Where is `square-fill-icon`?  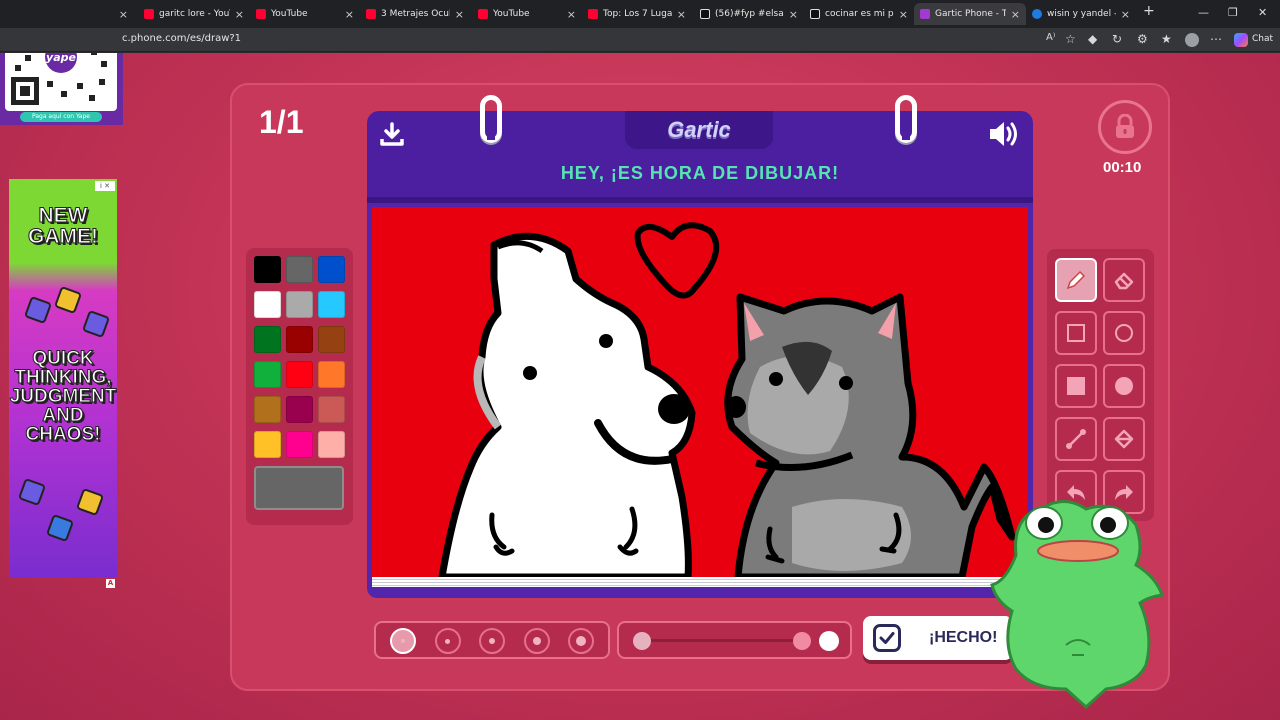 square-fill-icon is located at coordinates (1076, 386).